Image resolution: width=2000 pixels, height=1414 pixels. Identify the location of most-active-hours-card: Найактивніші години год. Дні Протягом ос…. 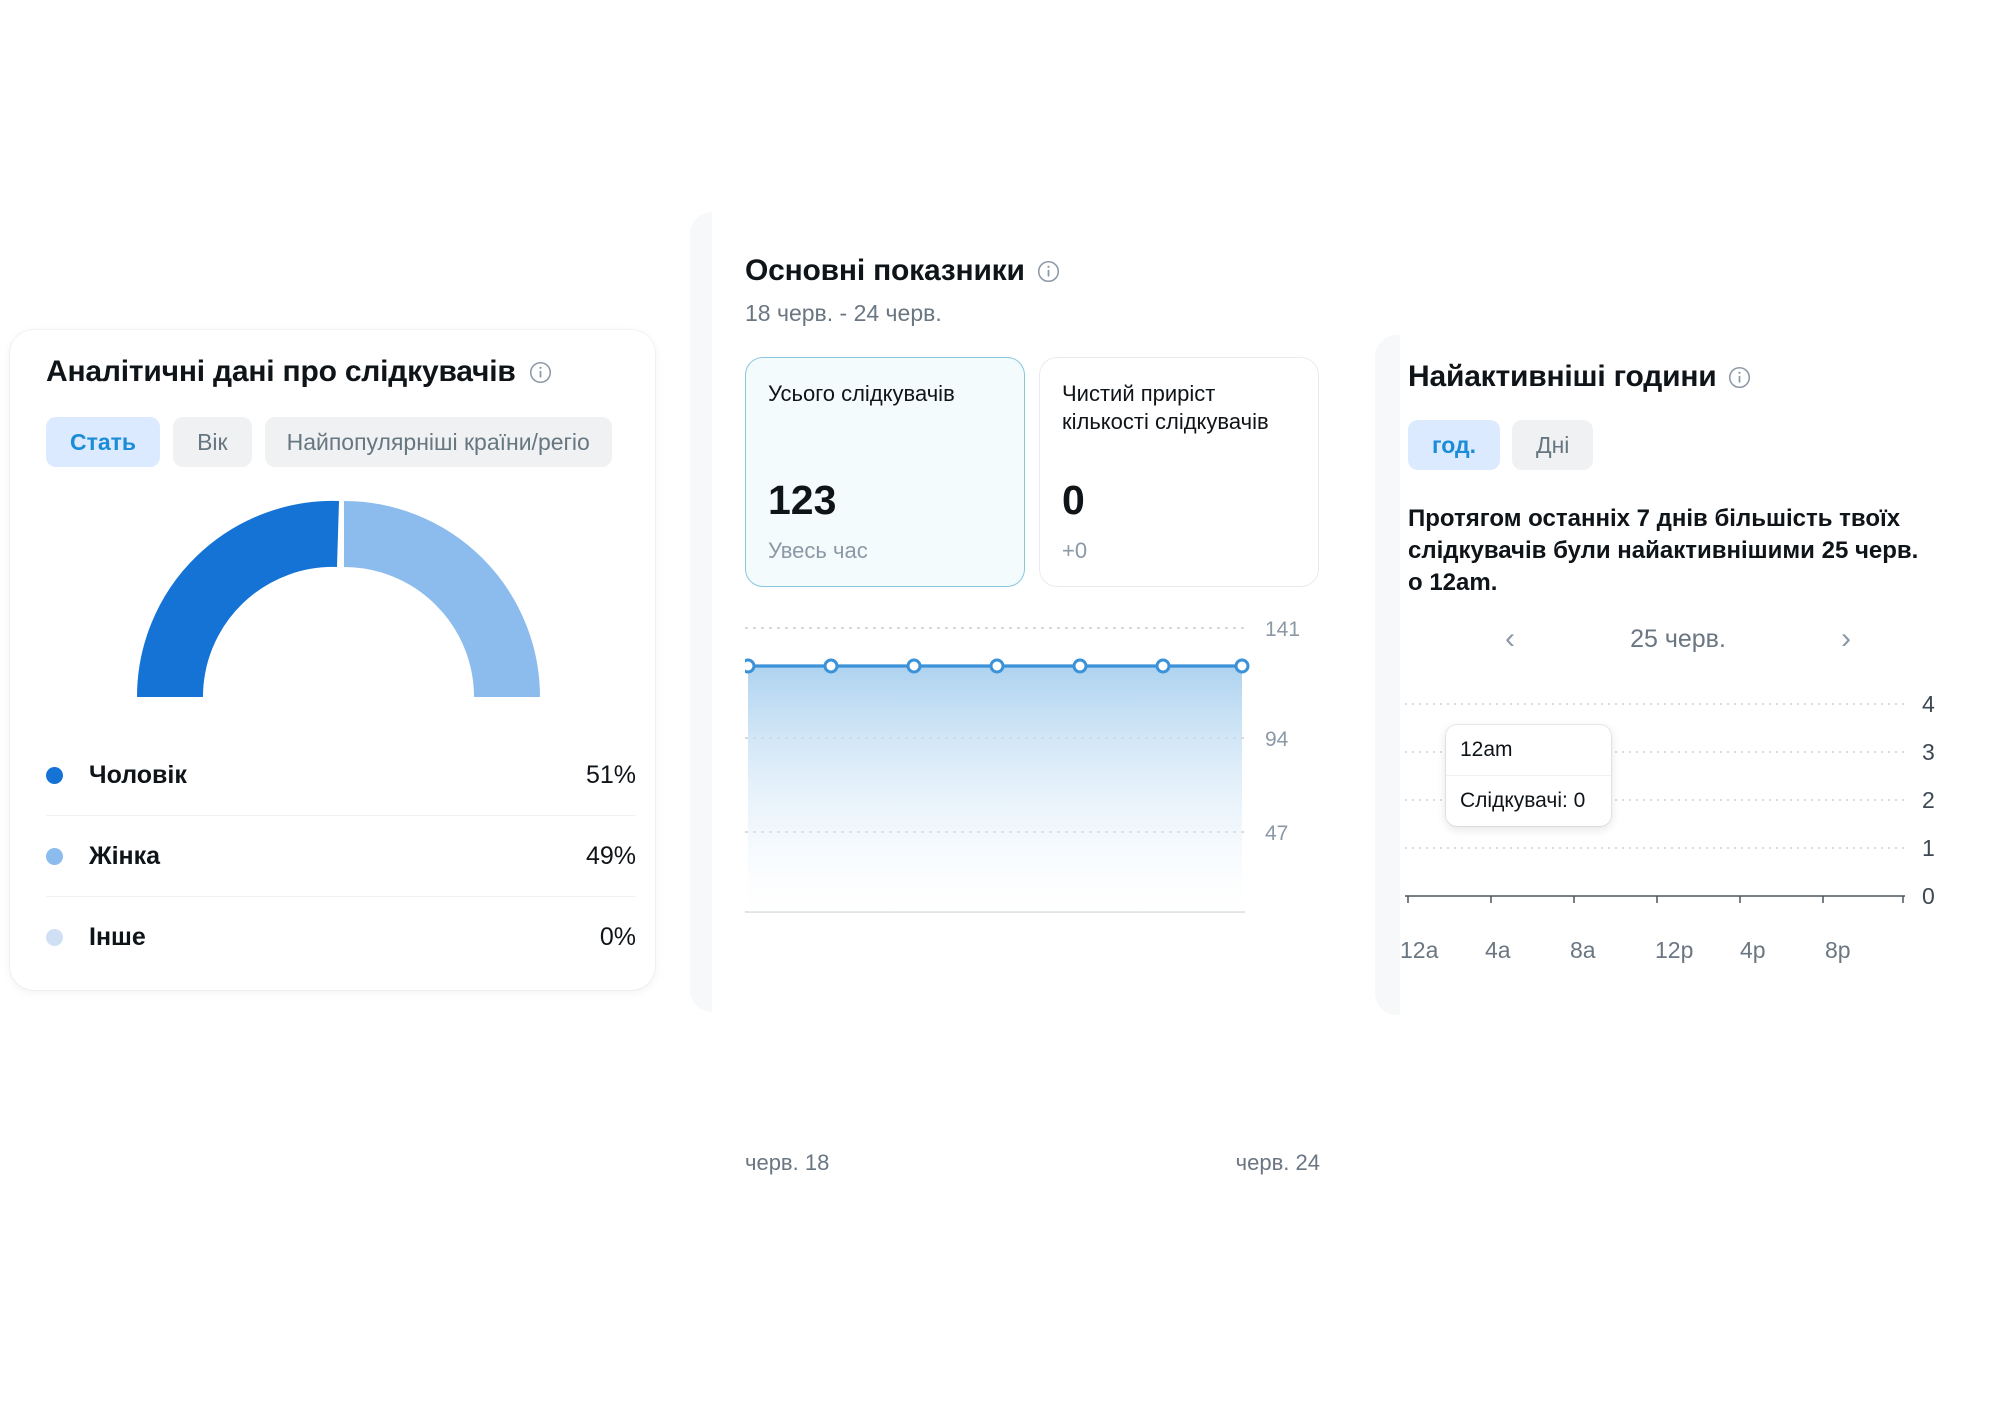
(1700, 675).